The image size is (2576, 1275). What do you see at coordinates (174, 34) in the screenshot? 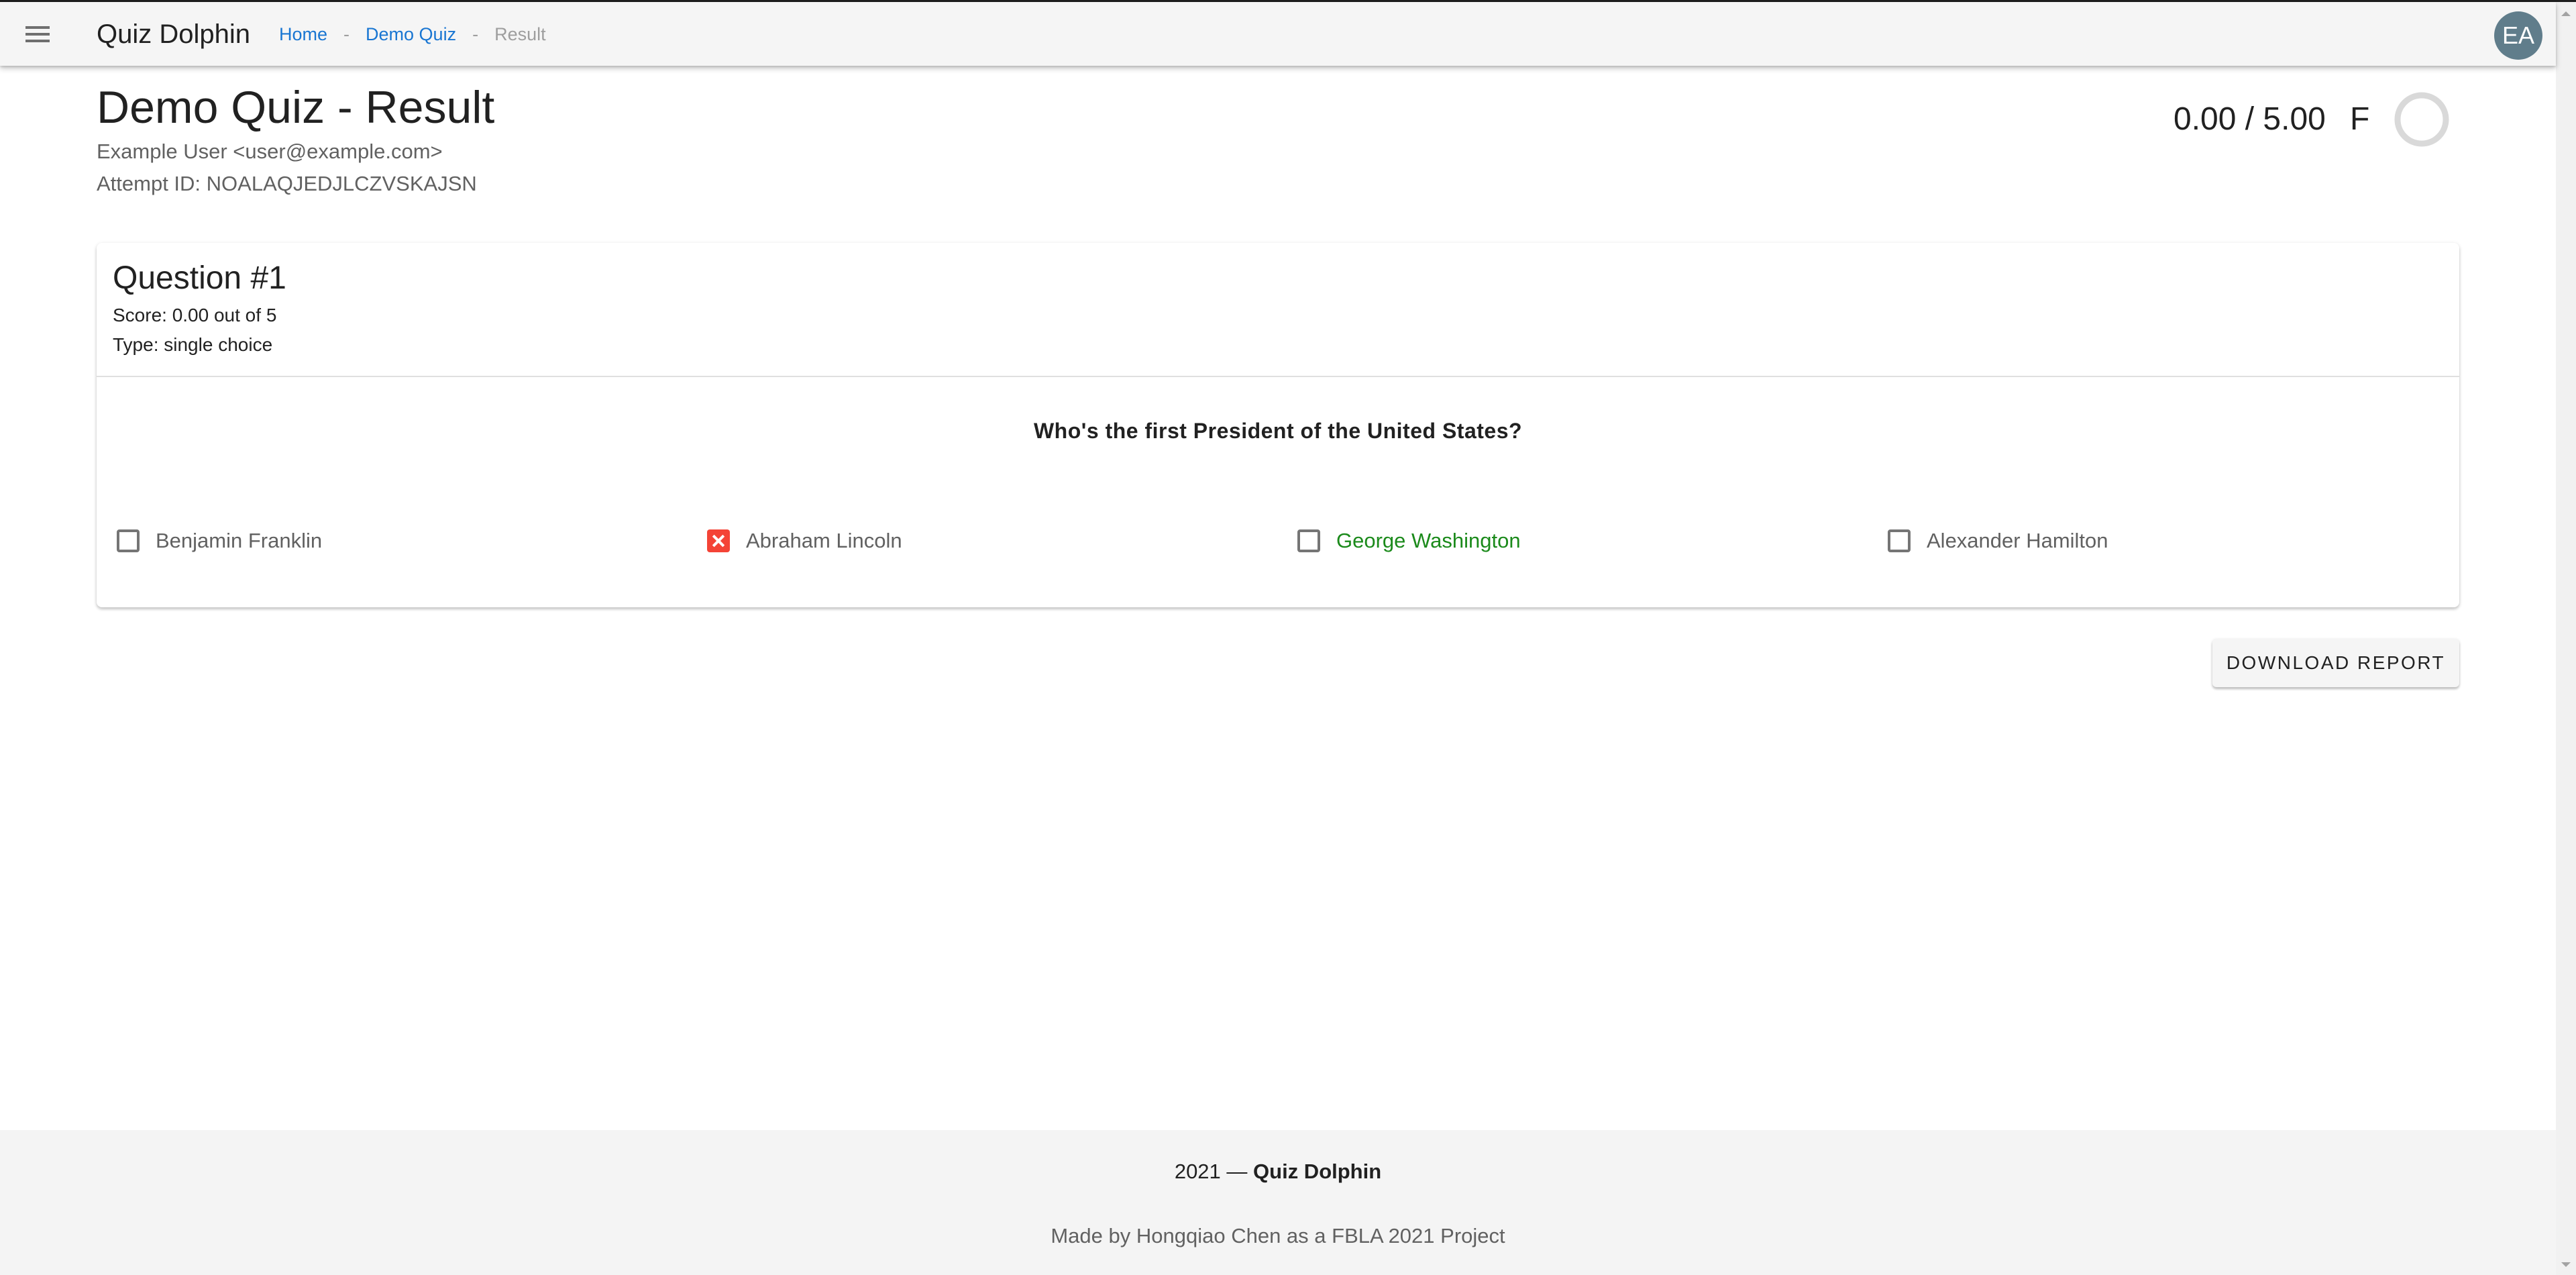
I see `app-title: Quiz Dolphin` at bounding box center [174, 34].